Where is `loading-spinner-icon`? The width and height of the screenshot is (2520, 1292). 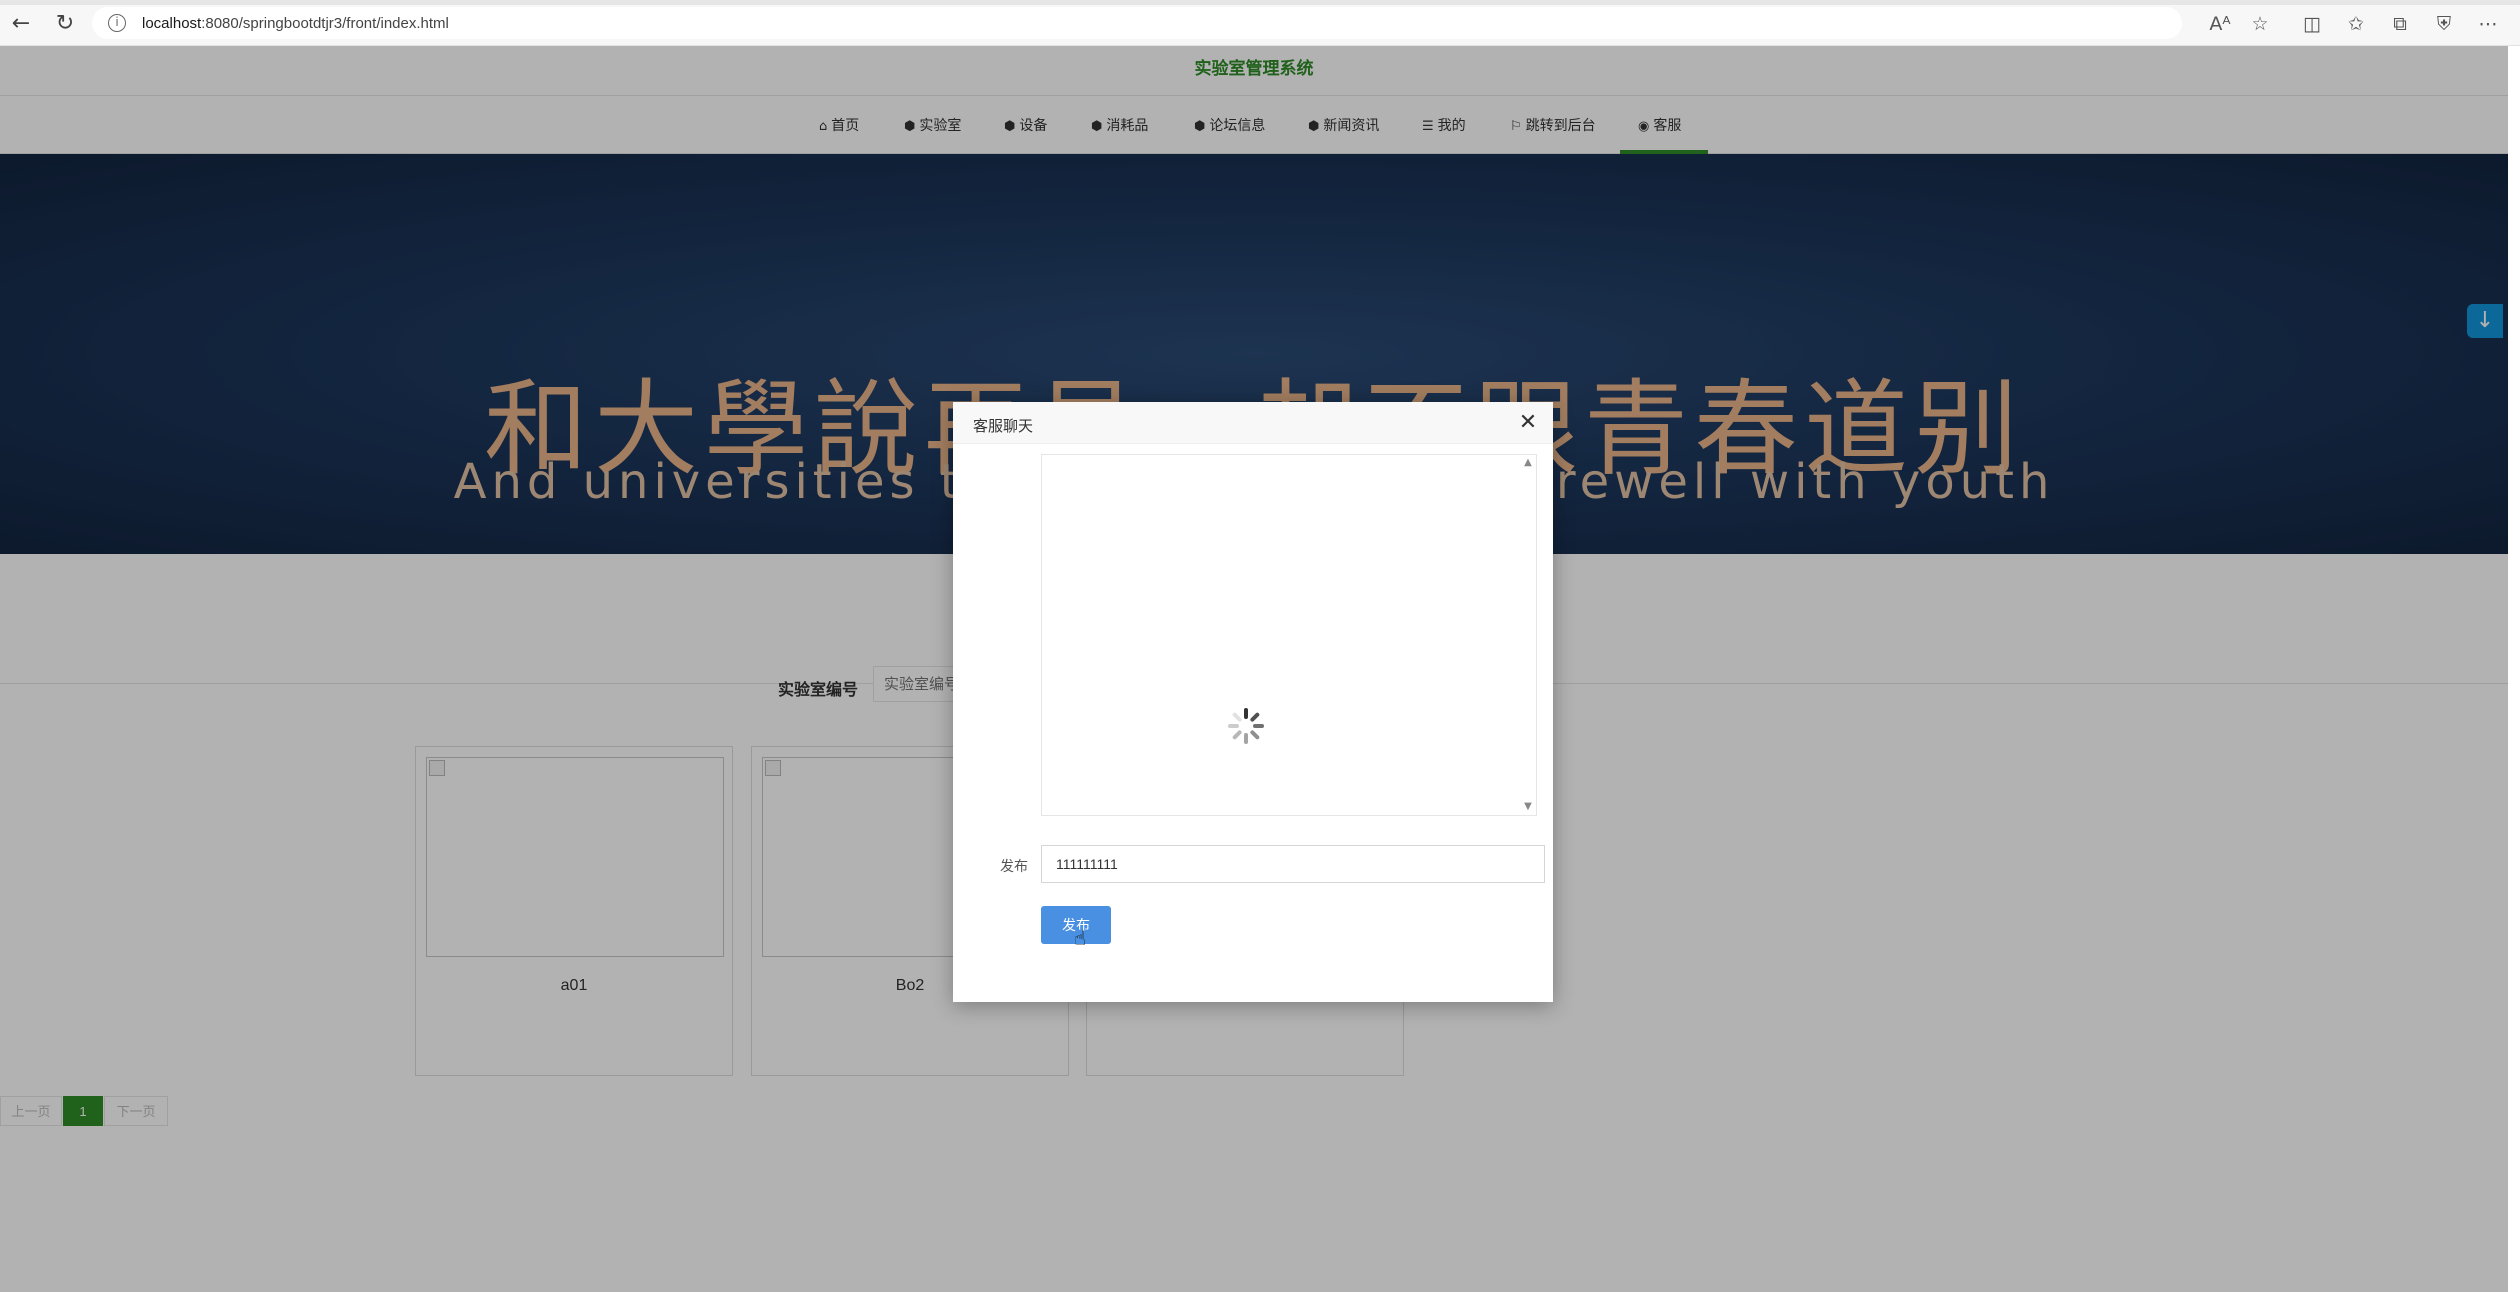 loading-spinner-icon is located at coordinates (1246, 726).